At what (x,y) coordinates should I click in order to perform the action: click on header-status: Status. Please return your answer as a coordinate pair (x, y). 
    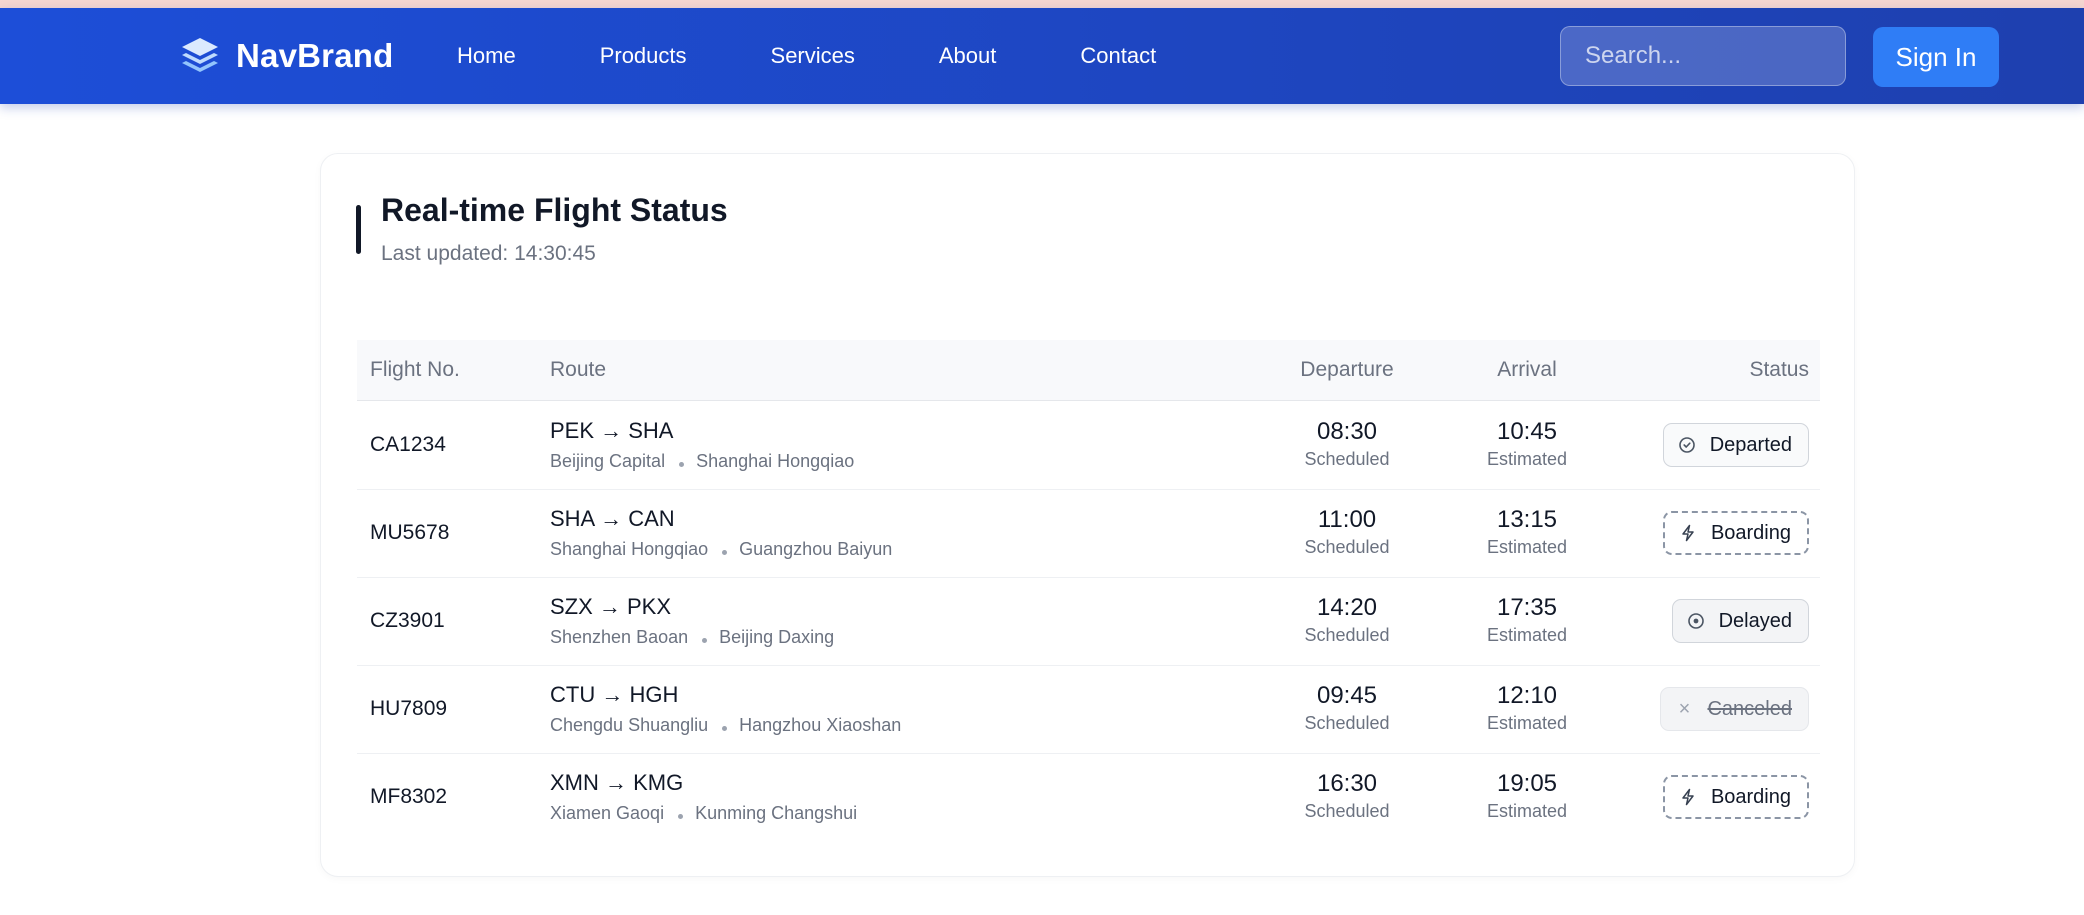
    Looking at the image, I should click on (1779, 369).